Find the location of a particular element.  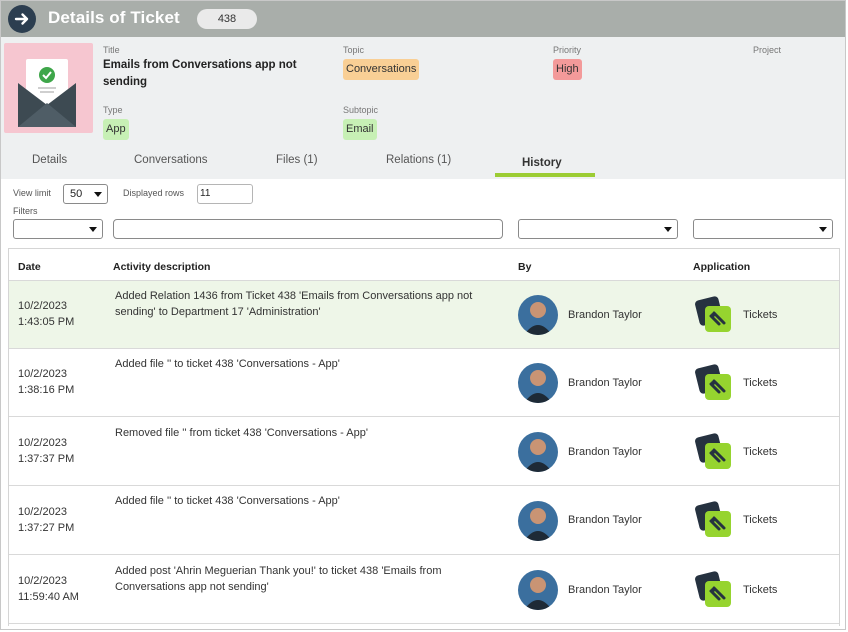

priority-chip: High is located at coordinates (567, 69).